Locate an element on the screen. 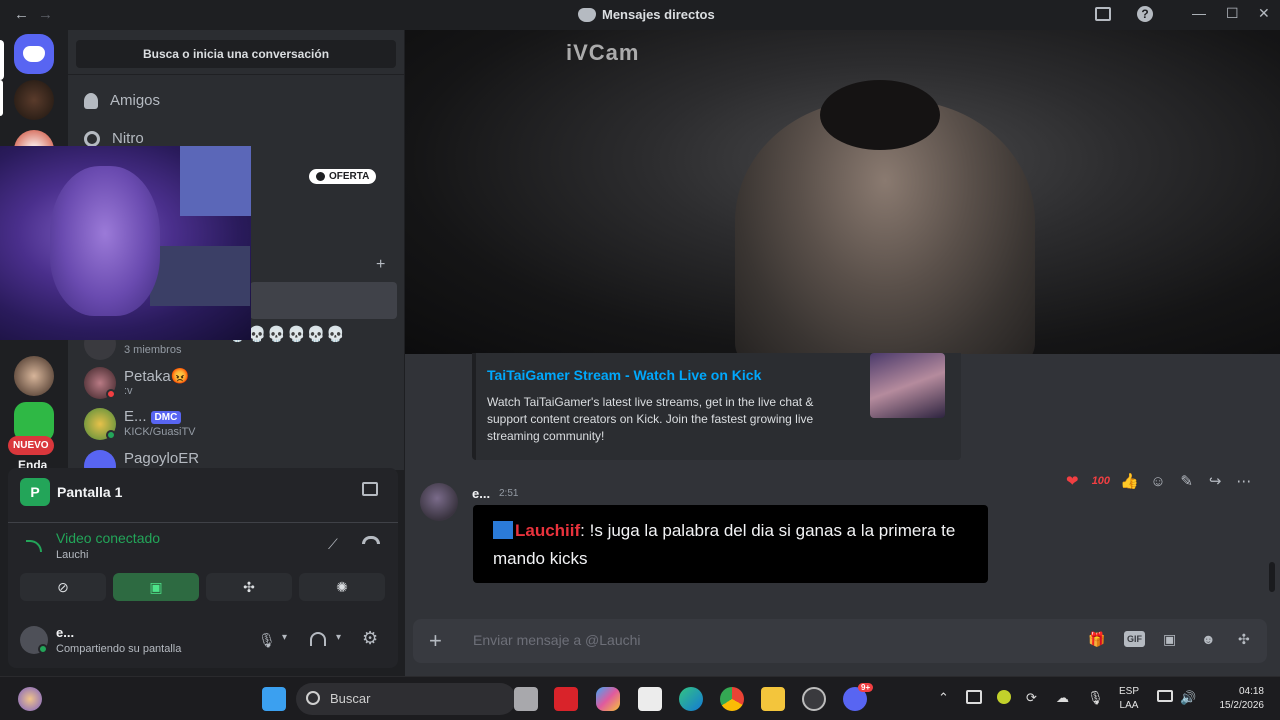  stream-watermark: iVCam is located at coordinates (603, 52).